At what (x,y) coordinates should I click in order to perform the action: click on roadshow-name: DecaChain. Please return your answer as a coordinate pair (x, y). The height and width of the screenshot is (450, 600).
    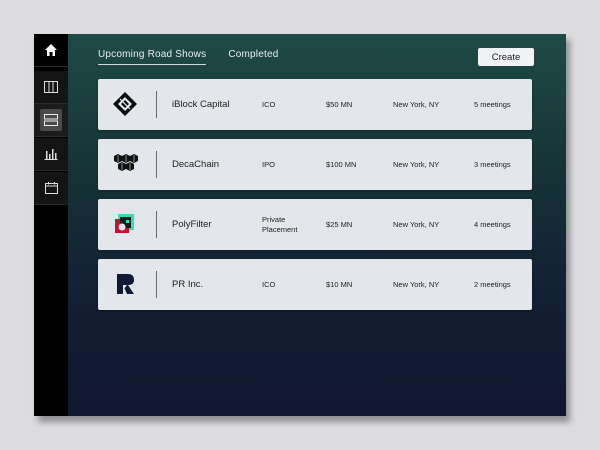
    Looking at the image, I should click on (195, 164).